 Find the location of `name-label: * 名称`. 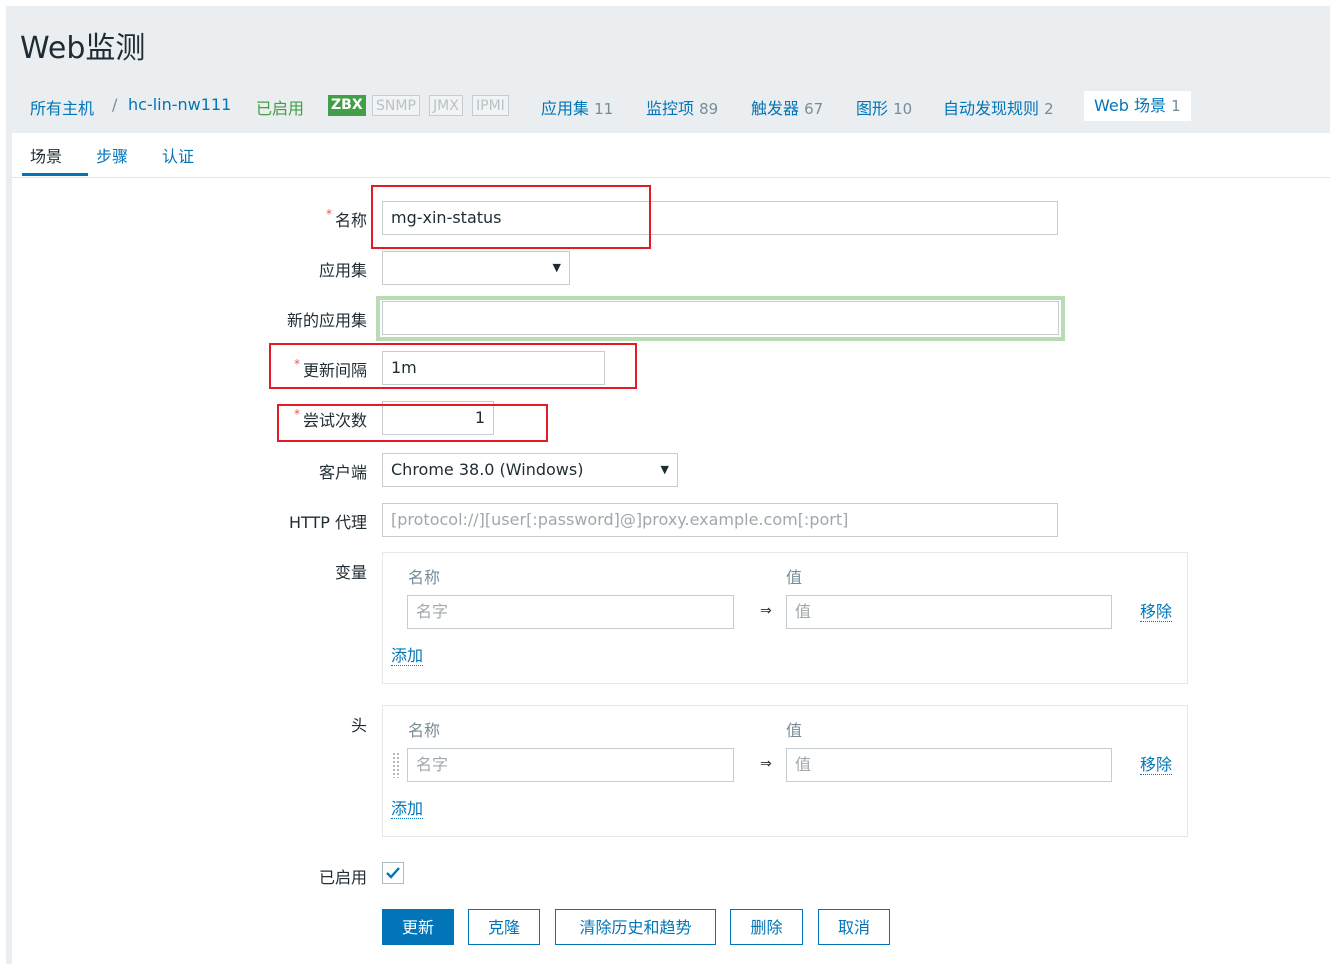

name-label: * 名称 is located at coordinates (346, 218).